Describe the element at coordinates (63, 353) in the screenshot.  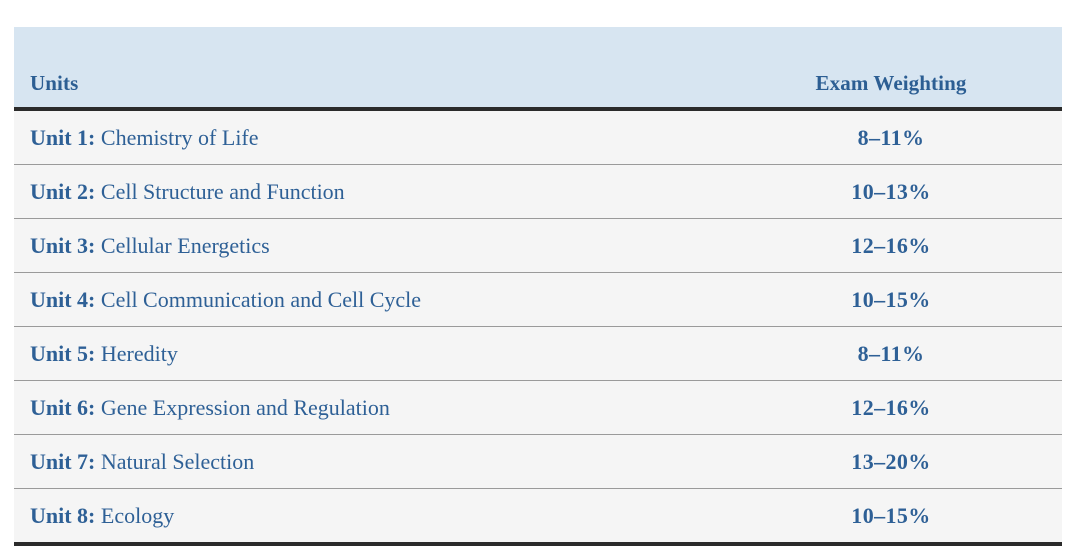
I see `unit-label: Unit 5:` at that location.